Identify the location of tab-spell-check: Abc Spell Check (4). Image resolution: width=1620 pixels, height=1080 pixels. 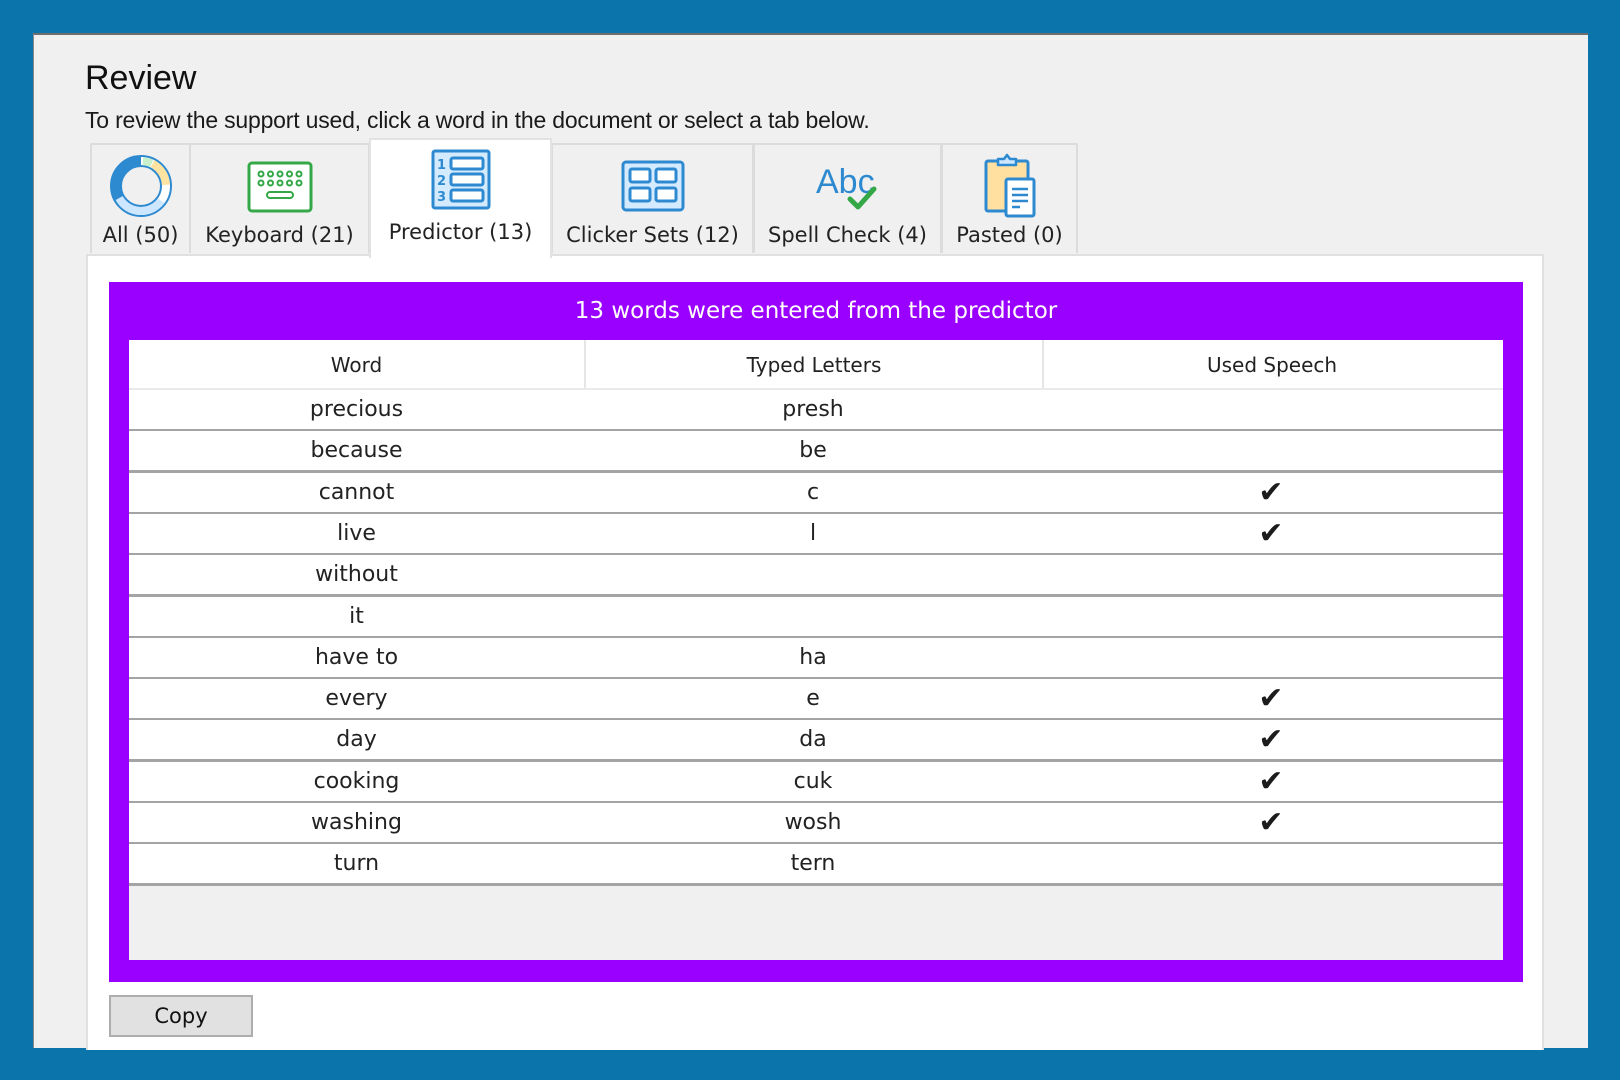
(847, 198).